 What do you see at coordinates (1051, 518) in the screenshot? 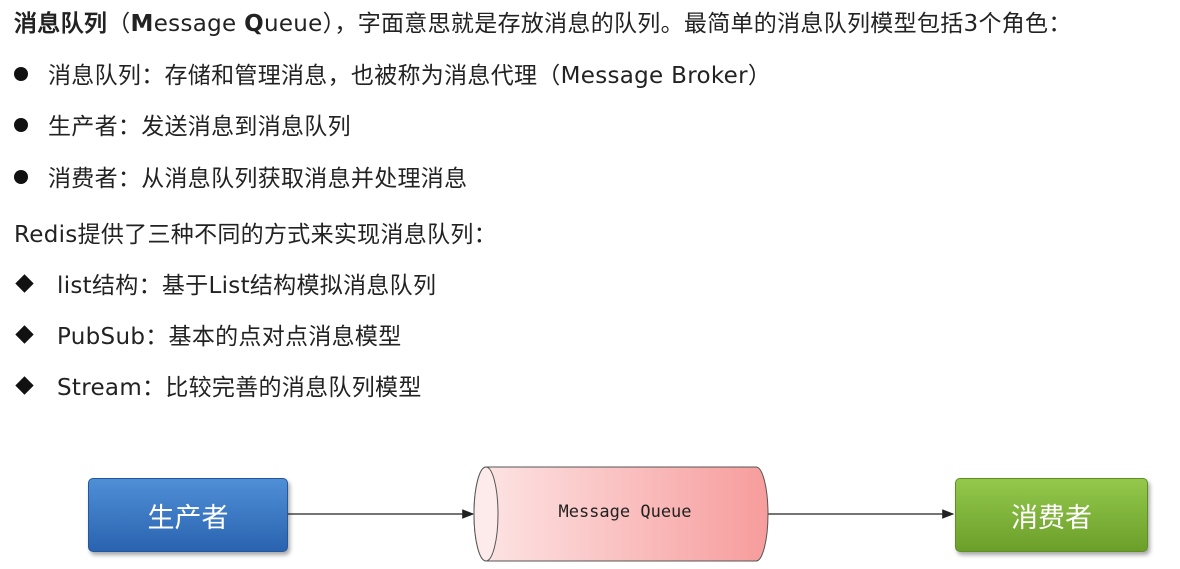
I see `consumer-label: 消费者` at bounding box center [1051, 518].